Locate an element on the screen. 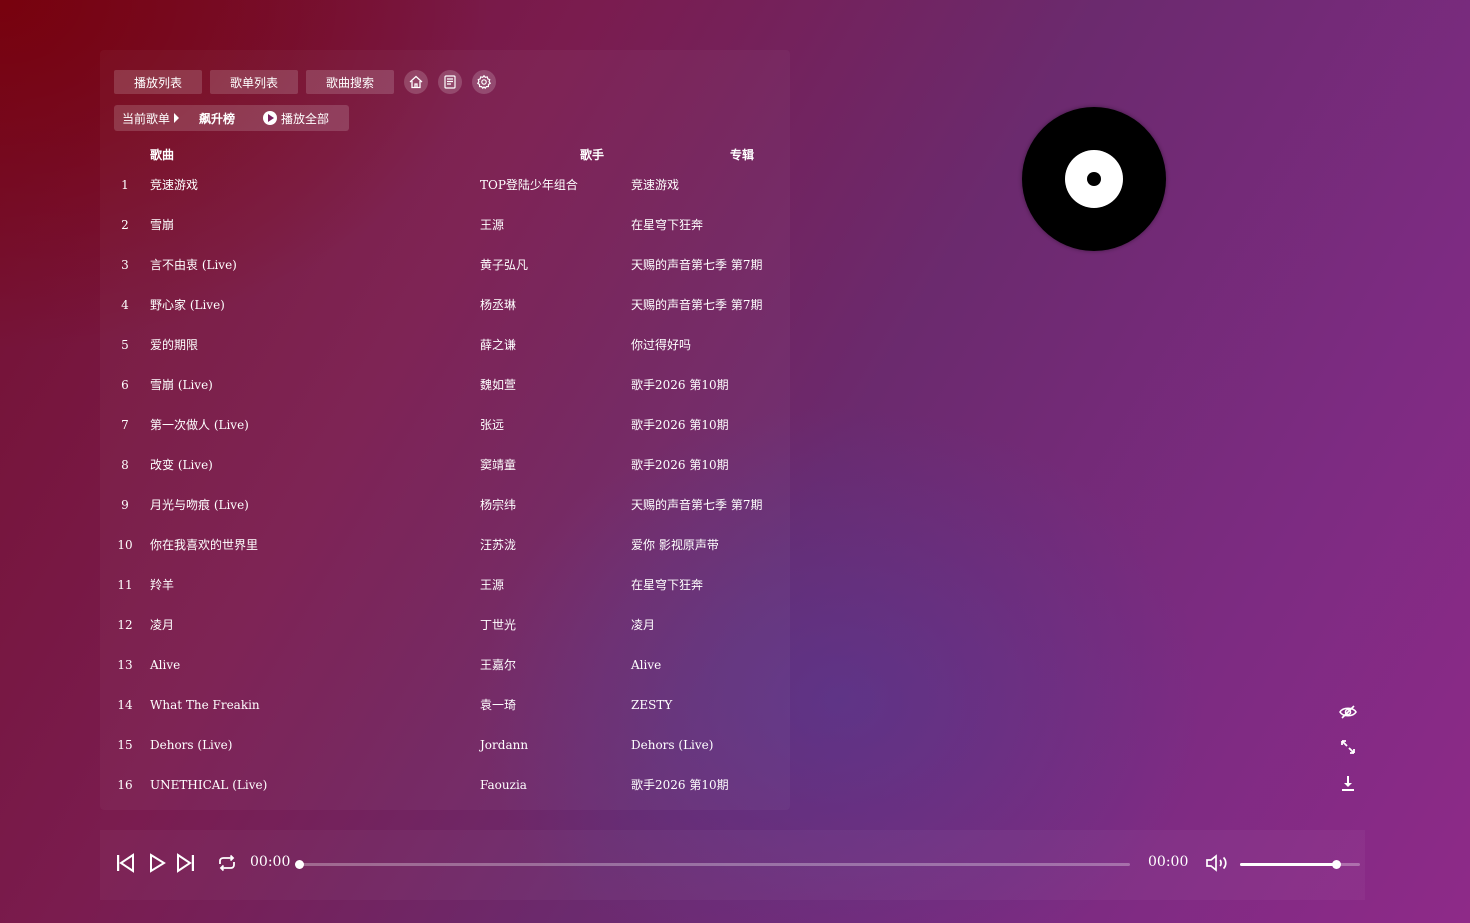 Image resolution: width=1470 pixels, height=923 pixels. volume-button is located at coordinates (1218, 863).